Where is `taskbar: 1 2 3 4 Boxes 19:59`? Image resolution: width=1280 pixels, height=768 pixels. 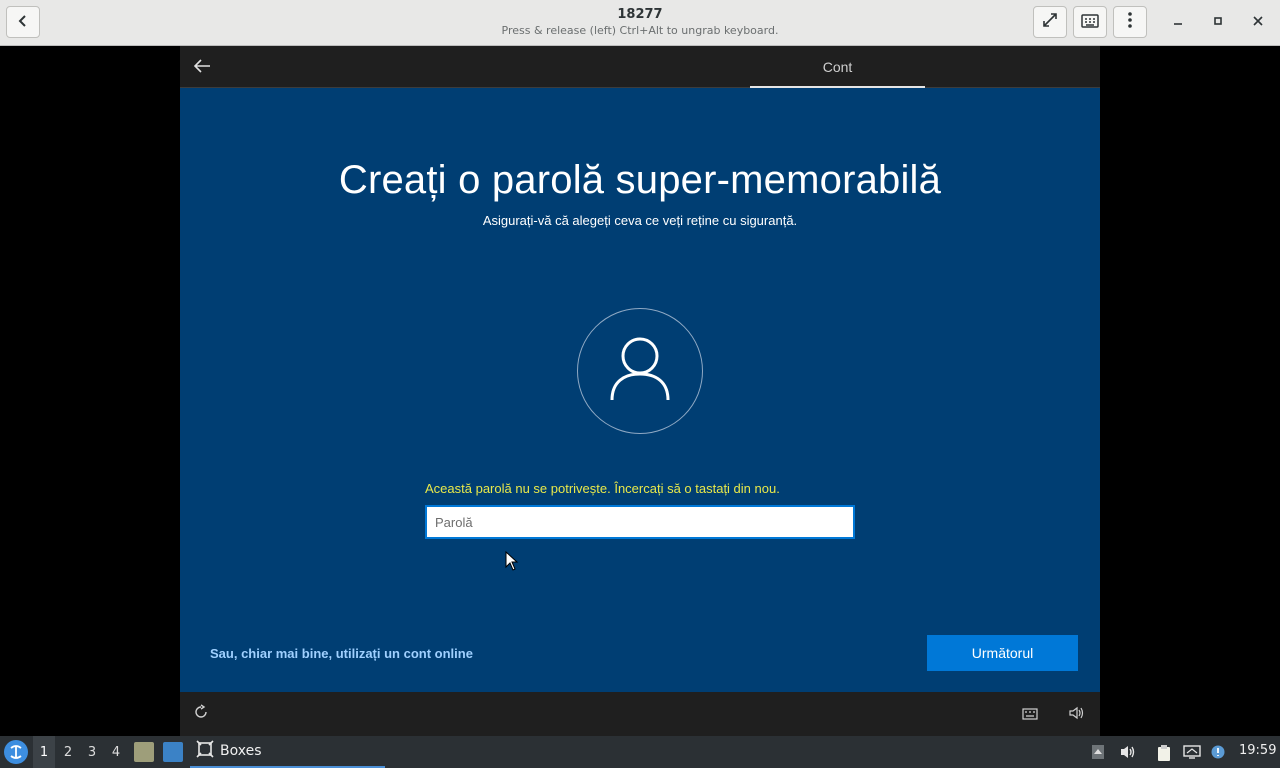 taskbar: 1 2 3 4 Boxes 19:59 is located at coordinates (640, 752).